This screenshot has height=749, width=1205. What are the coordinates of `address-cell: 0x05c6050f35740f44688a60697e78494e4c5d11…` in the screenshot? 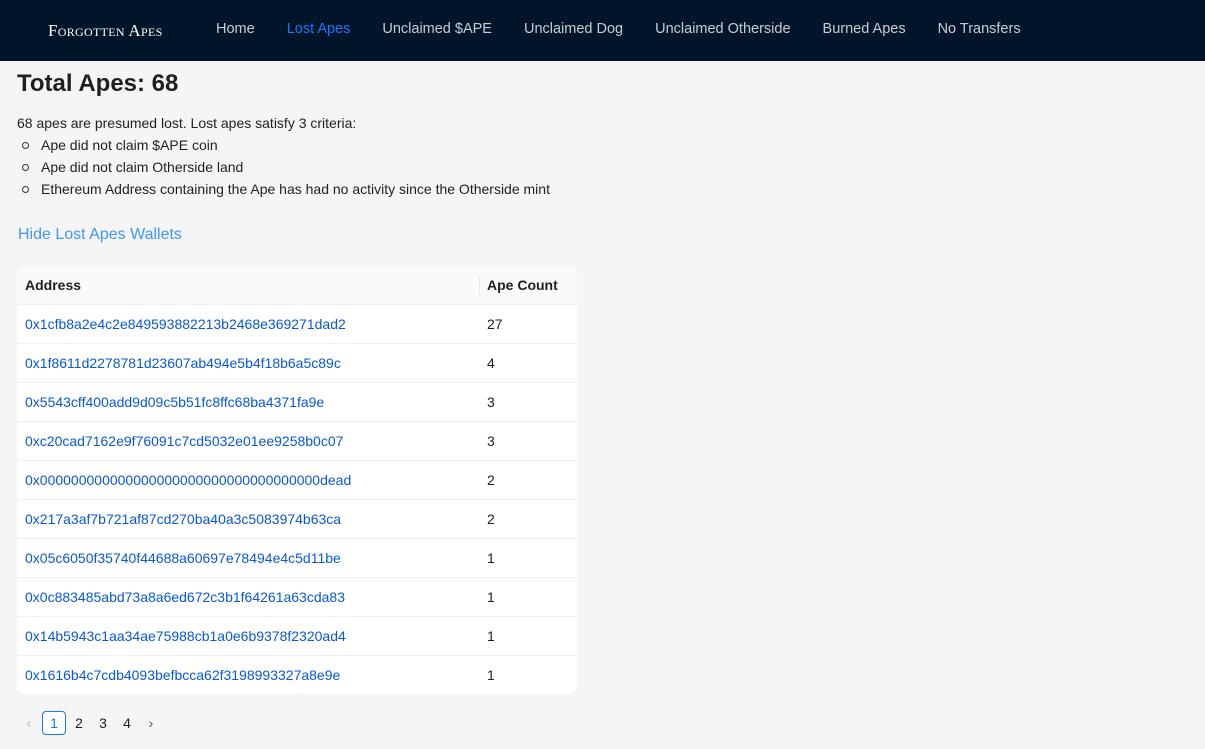 It's located at (248, 558).